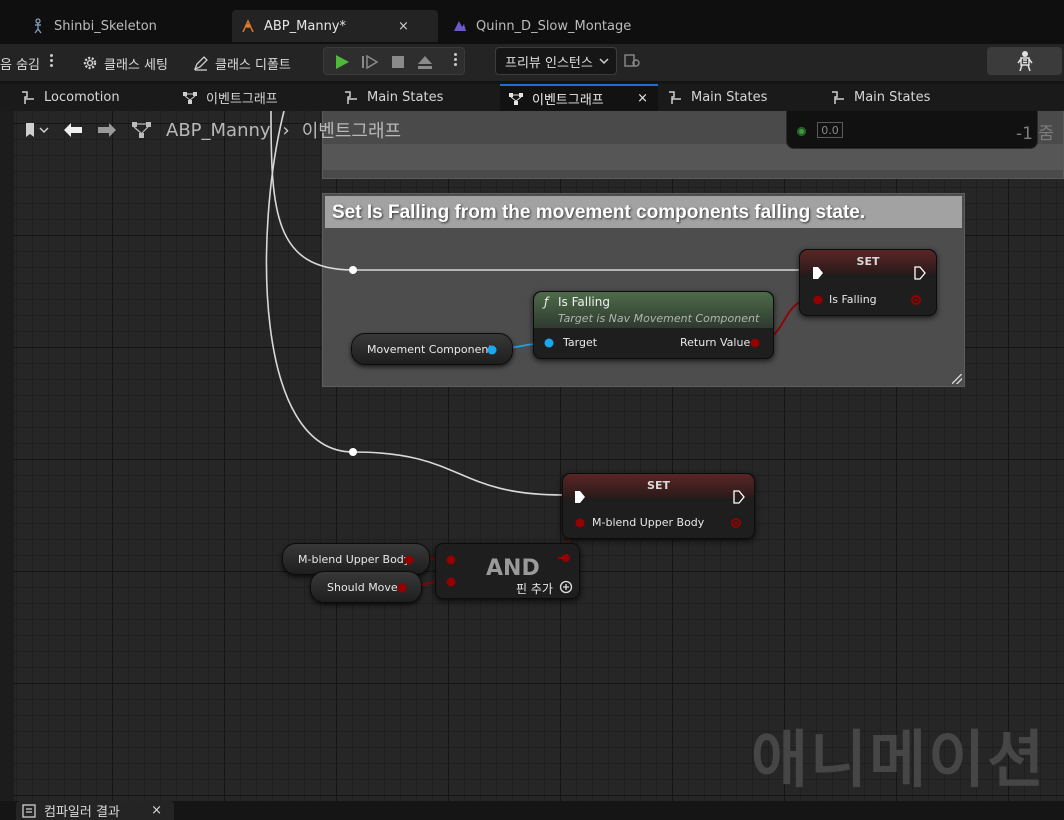  I want to click on breadcrumb-root: ABP_Manny, so click(218, 130).